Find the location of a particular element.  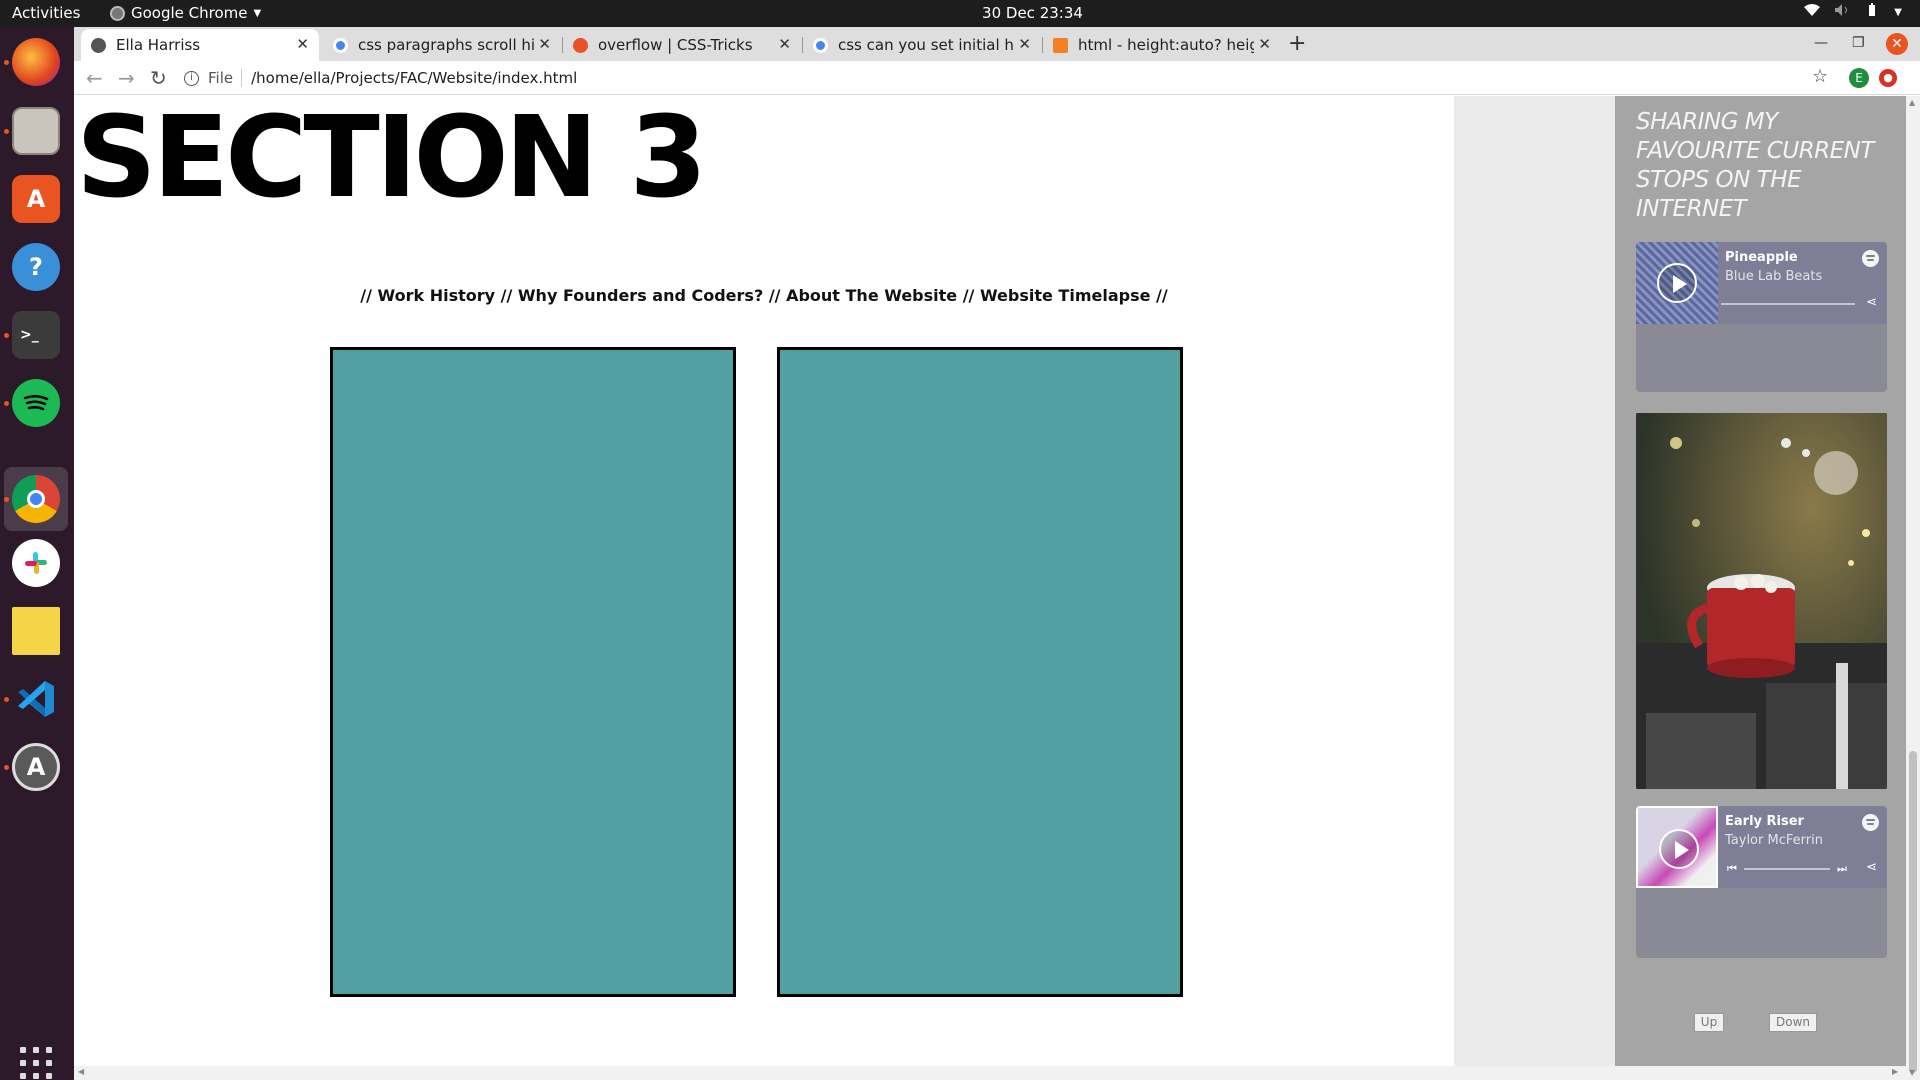

show-applications-icon is located at coordinates (36, 1063).